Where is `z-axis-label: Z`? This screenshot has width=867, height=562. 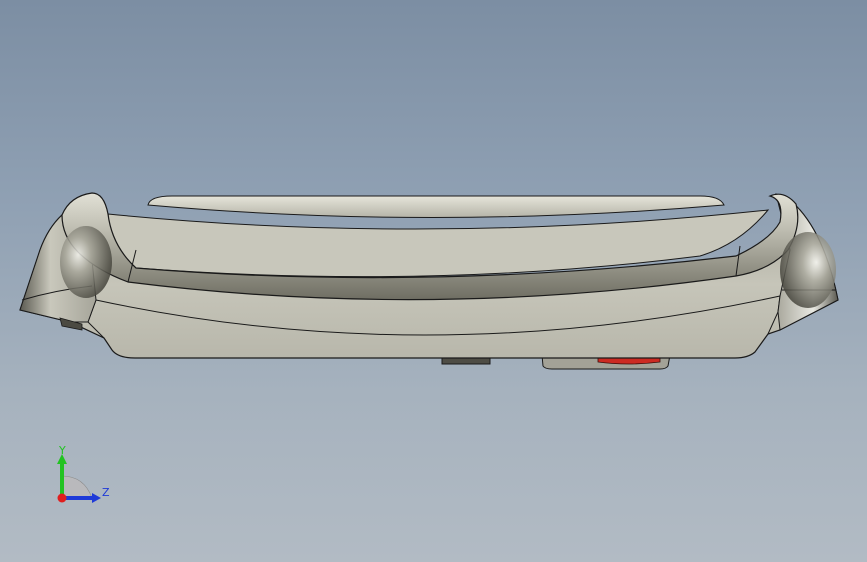 z-axis-label: Z is located at coordinates (106, 492).